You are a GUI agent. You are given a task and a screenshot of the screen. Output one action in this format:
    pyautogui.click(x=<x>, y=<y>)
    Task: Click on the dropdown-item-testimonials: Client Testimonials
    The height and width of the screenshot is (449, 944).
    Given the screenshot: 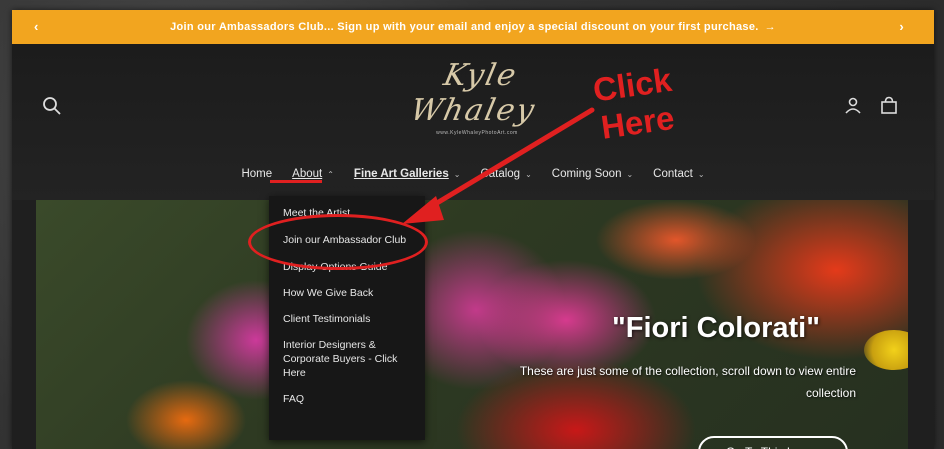 What is the action you would take?
    pyautogui.click(x=347, y=319)
    